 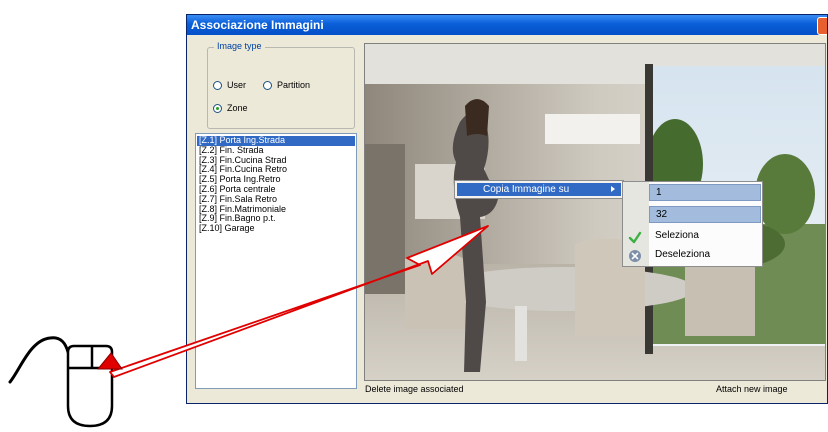 I want to click on radio-partition-circle, so click(x=267, y=85).